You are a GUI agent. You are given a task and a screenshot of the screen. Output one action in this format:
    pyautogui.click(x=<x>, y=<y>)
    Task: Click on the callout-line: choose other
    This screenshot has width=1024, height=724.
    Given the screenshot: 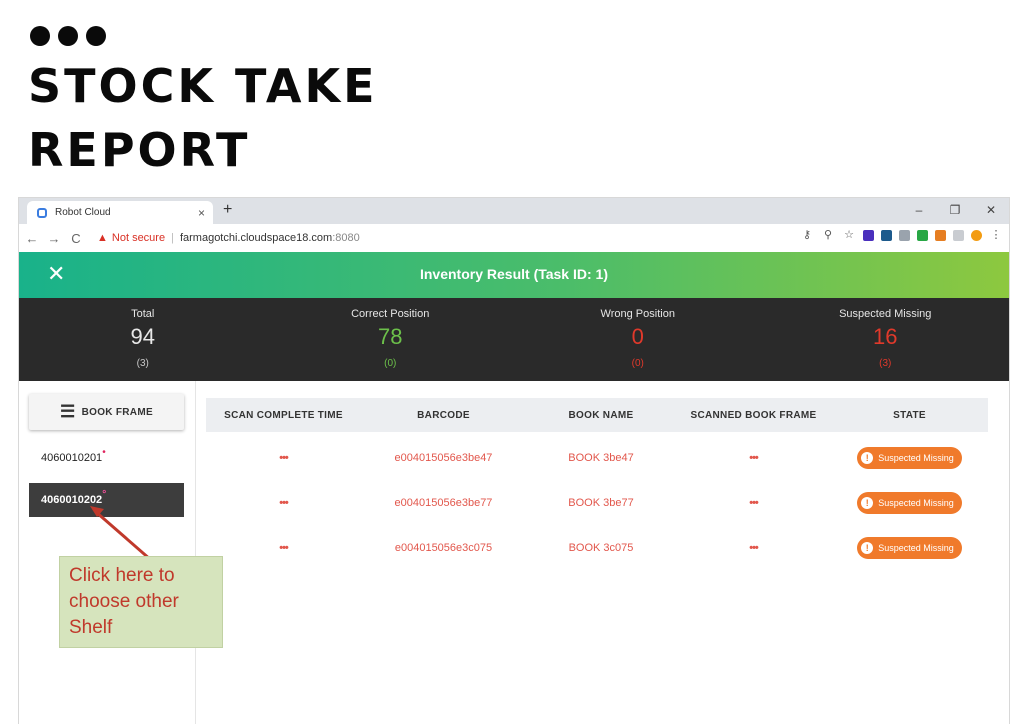 What is the action you would take?
    pyautogui.click(x=124, y=601)
    